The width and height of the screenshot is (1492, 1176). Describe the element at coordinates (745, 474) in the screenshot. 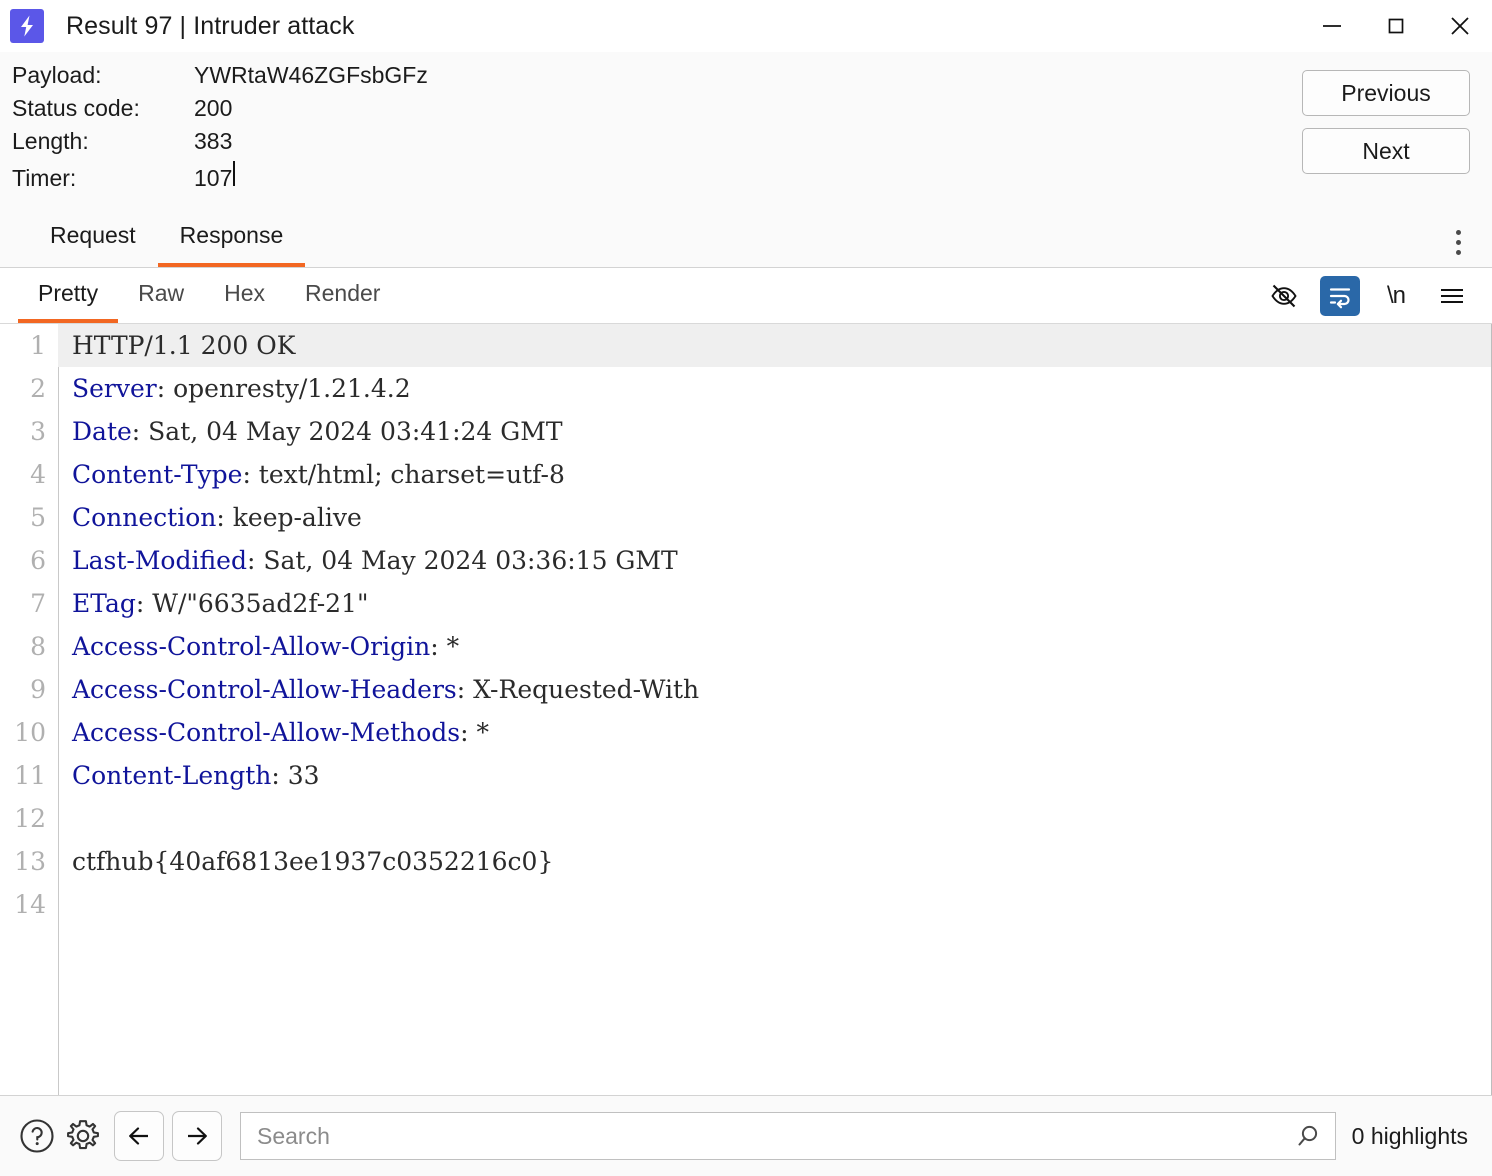

I see `editor-line: 4 Content-Type: text/html; charset=utf-8` at that location.